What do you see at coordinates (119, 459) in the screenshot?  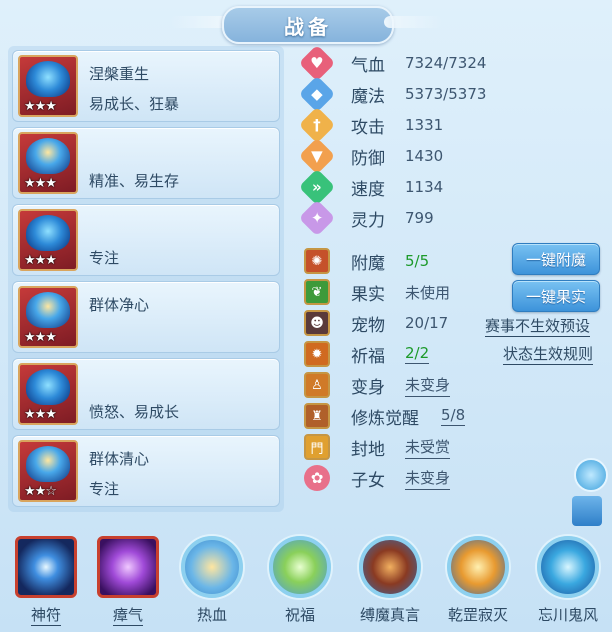 I see `pet-skill-line: 群体清心` at bounding box center [119, 459].